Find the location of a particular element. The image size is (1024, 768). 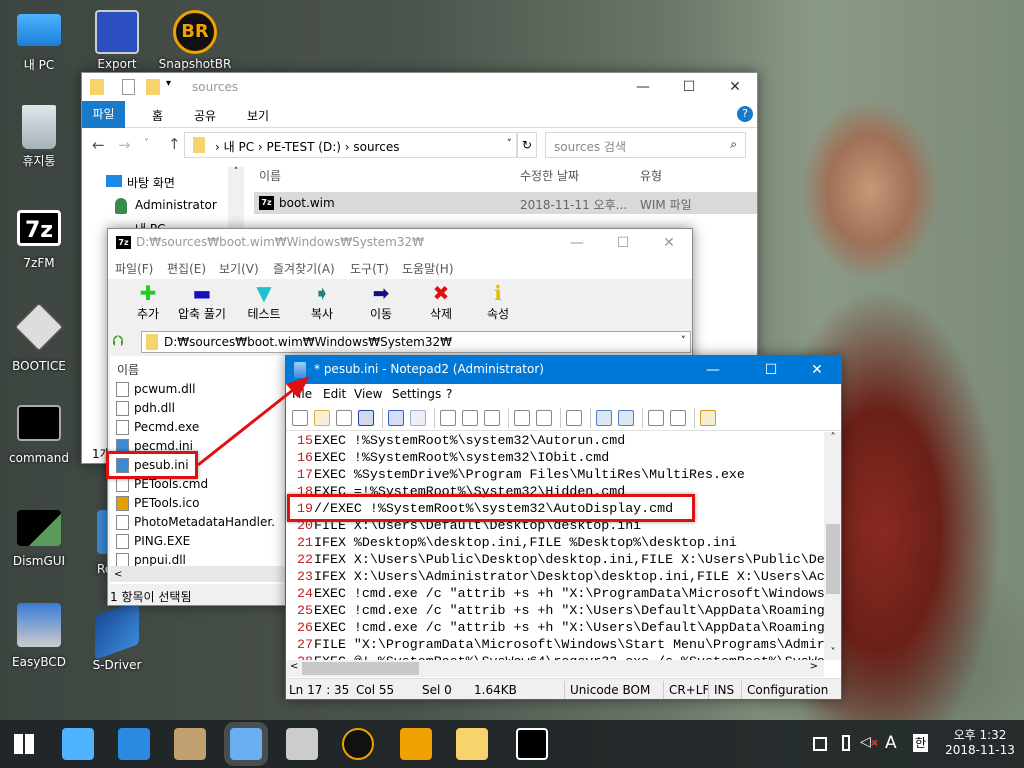

toolbar-button-add: ✚ 추가 is located at coordinates (148, 301).